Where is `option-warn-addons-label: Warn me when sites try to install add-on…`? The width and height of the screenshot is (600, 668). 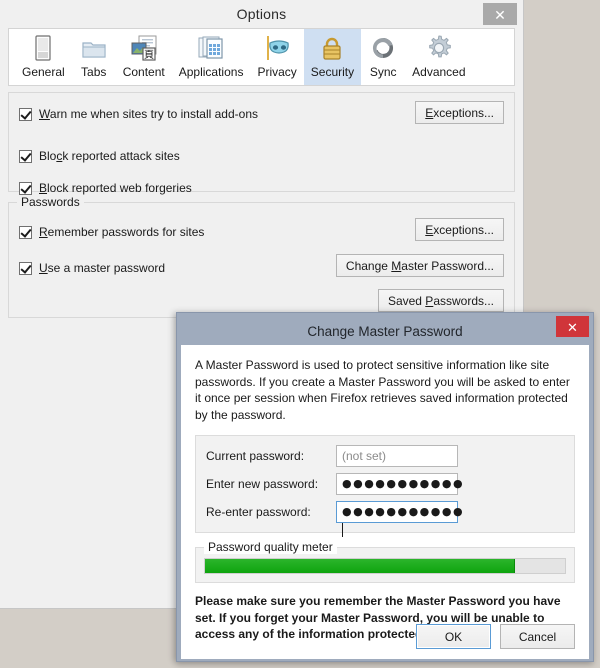
option-warn-addons-label: Warn me when sites try to install add-on… is located at coordinates (148, 114).